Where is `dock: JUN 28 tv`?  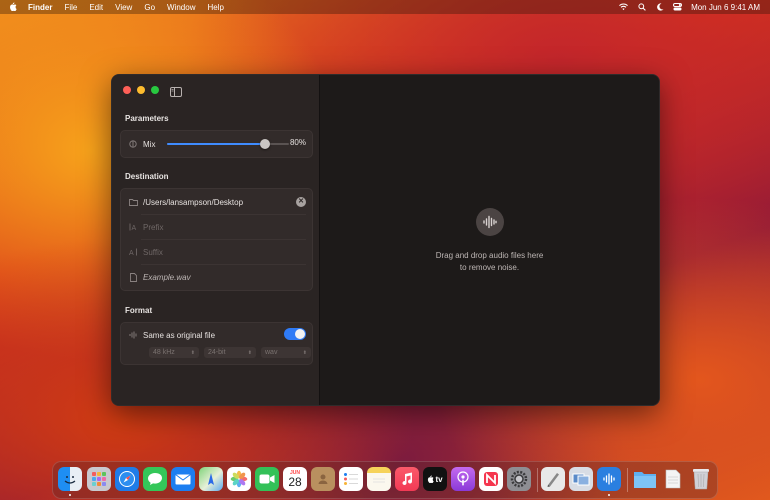 dock: JUN 28 tv is located at coordinates (385, 480).